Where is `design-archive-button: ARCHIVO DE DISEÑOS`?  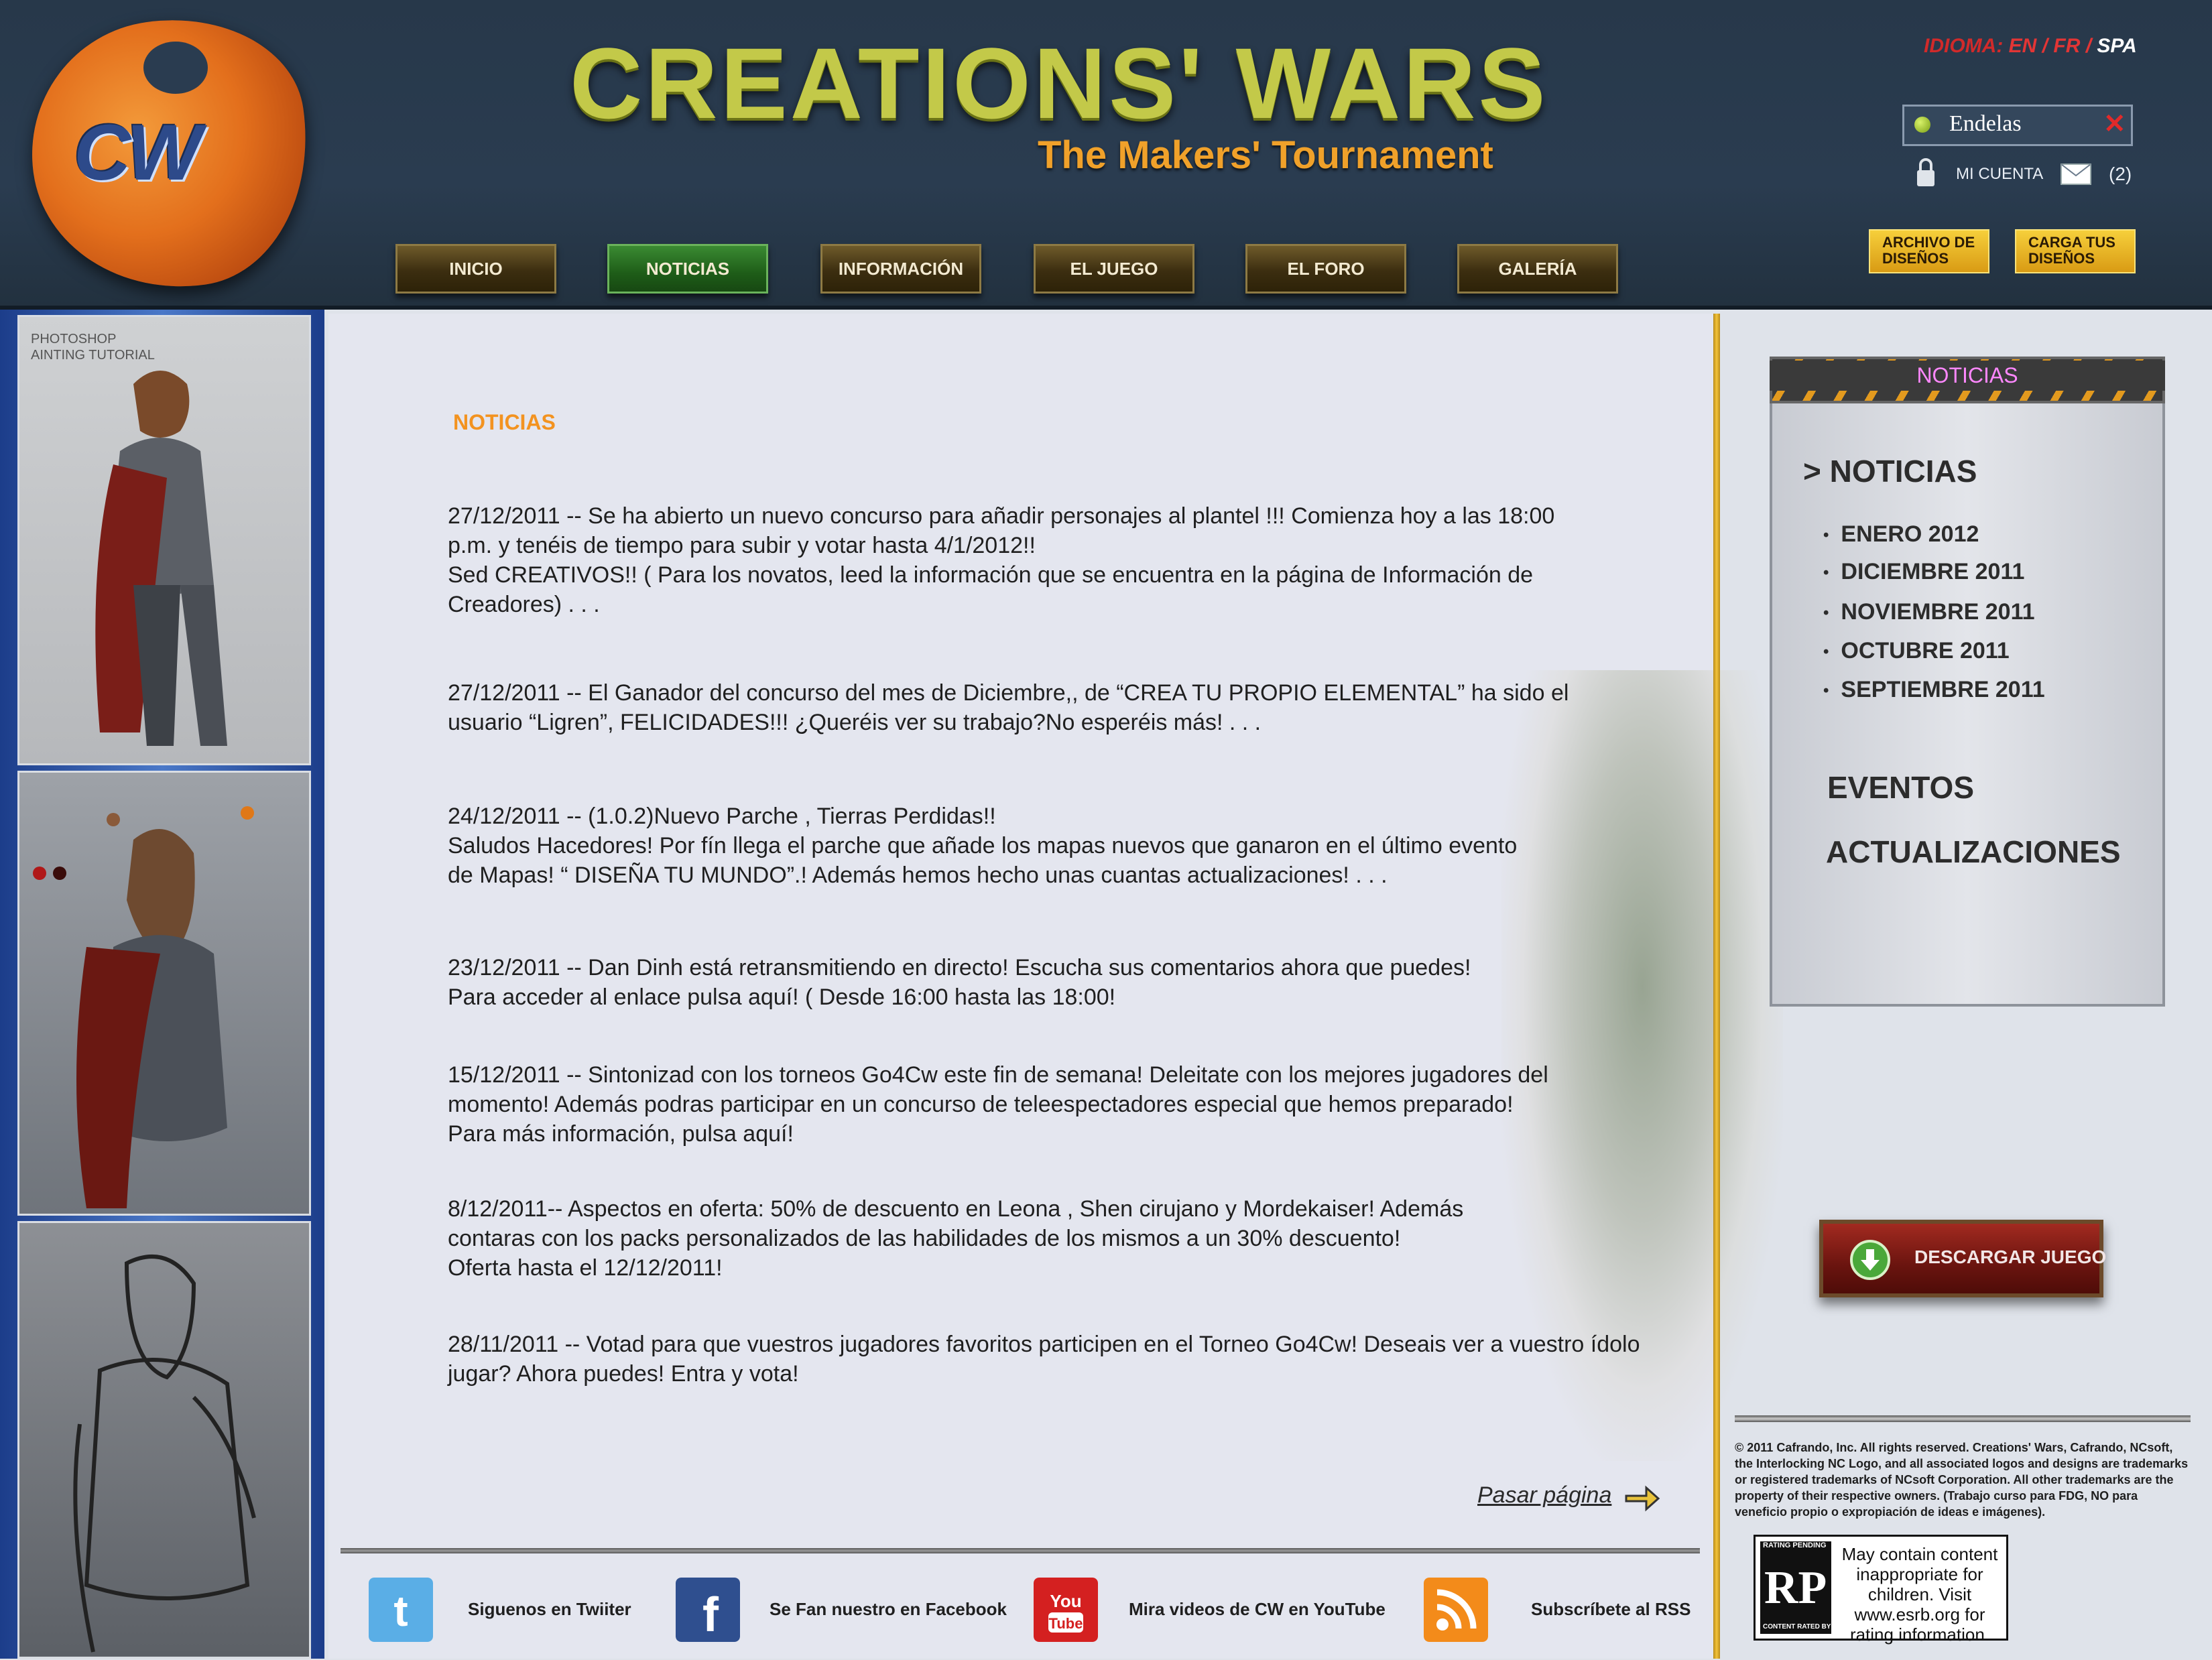 design-archive-button: ARCHIVO DE DISEÑOS is located at coordinates (1929, 251).